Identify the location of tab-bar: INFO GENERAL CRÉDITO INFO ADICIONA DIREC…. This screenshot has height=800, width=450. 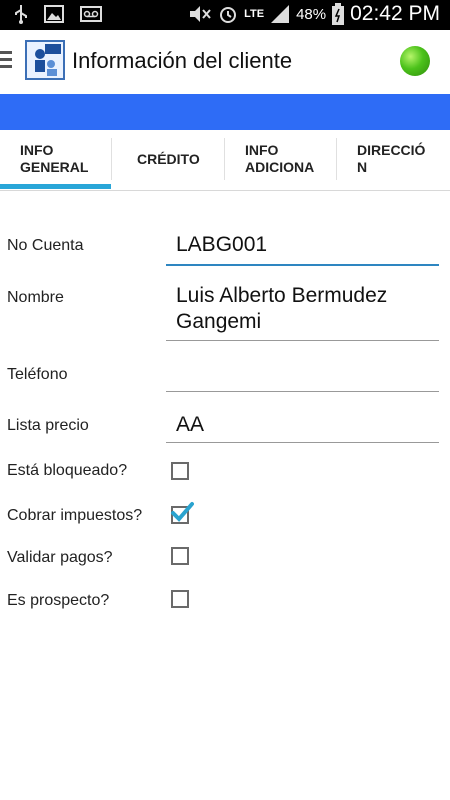
(225, 160).